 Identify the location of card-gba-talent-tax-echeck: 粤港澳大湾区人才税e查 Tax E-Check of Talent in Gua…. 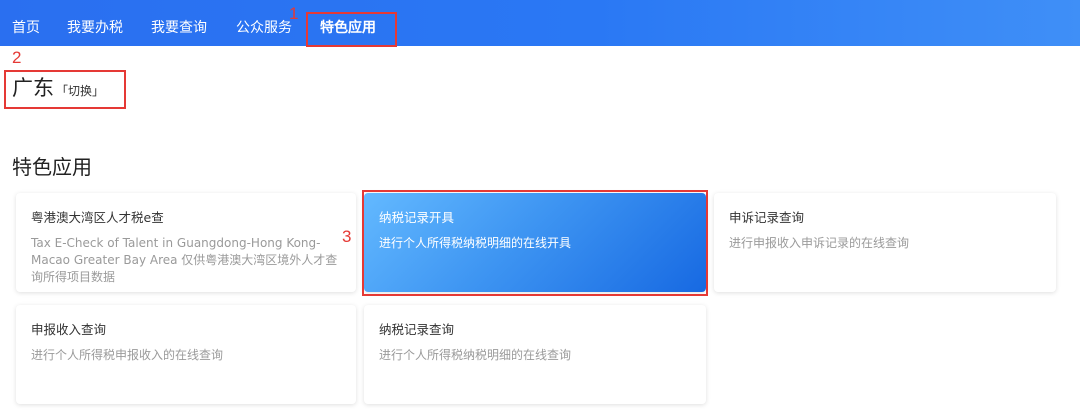
(186, 242).